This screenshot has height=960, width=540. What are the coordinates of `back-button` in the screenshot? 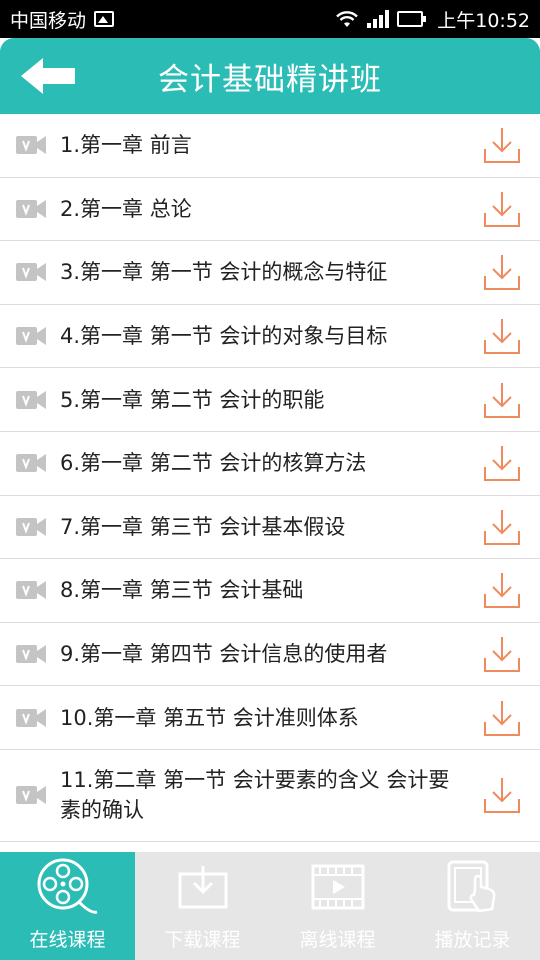 It's located at (48, 76).